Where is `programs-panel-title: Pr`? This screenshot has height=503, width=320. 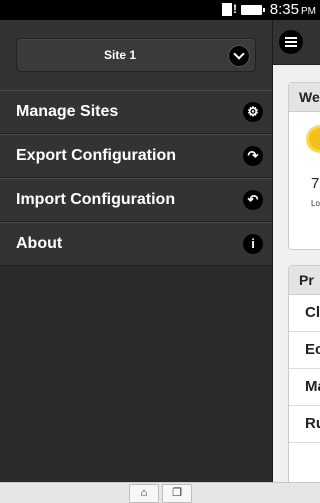
programs-panel-title: Pr is located at coordinates (304, 280).